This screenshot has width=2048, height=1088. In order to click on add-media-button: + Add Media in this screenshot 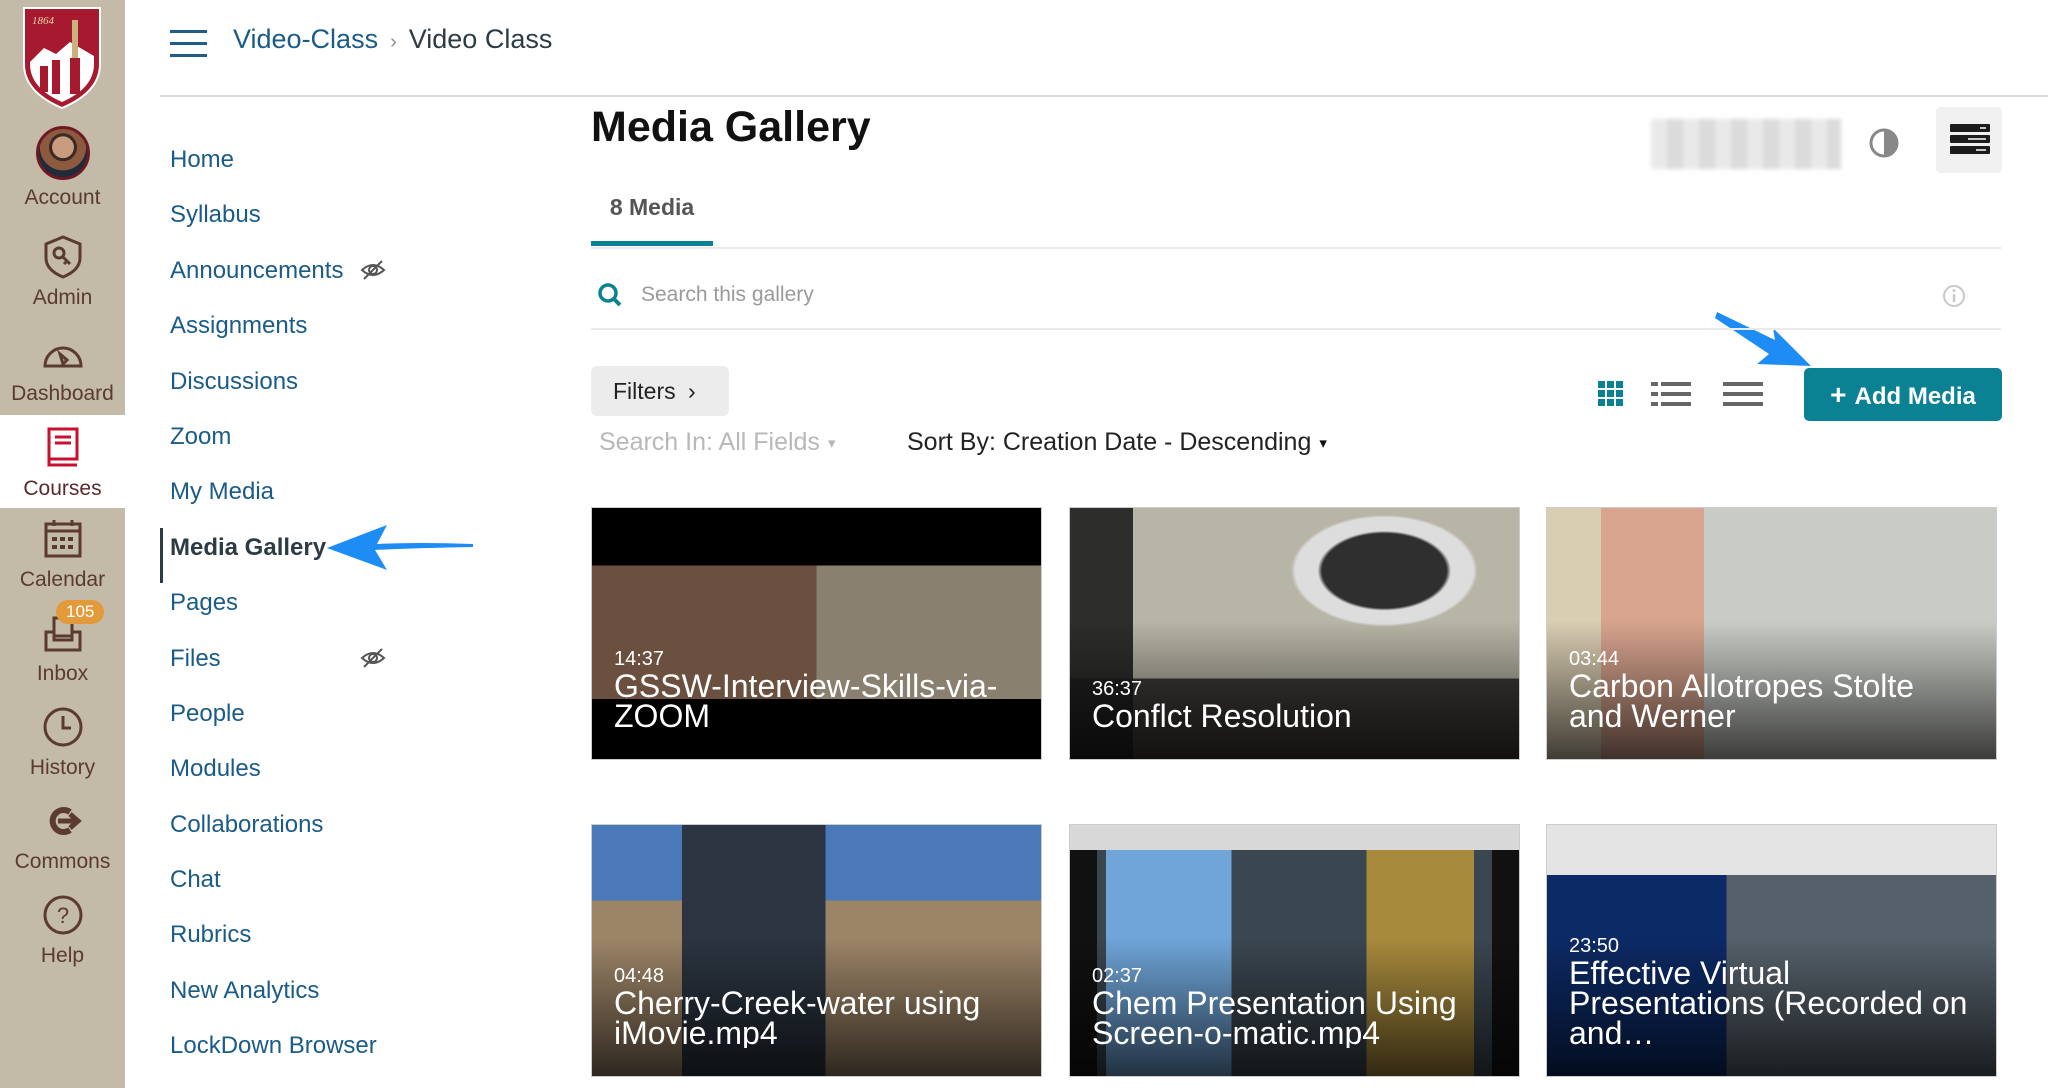, I will do `click(1903, 394)`.